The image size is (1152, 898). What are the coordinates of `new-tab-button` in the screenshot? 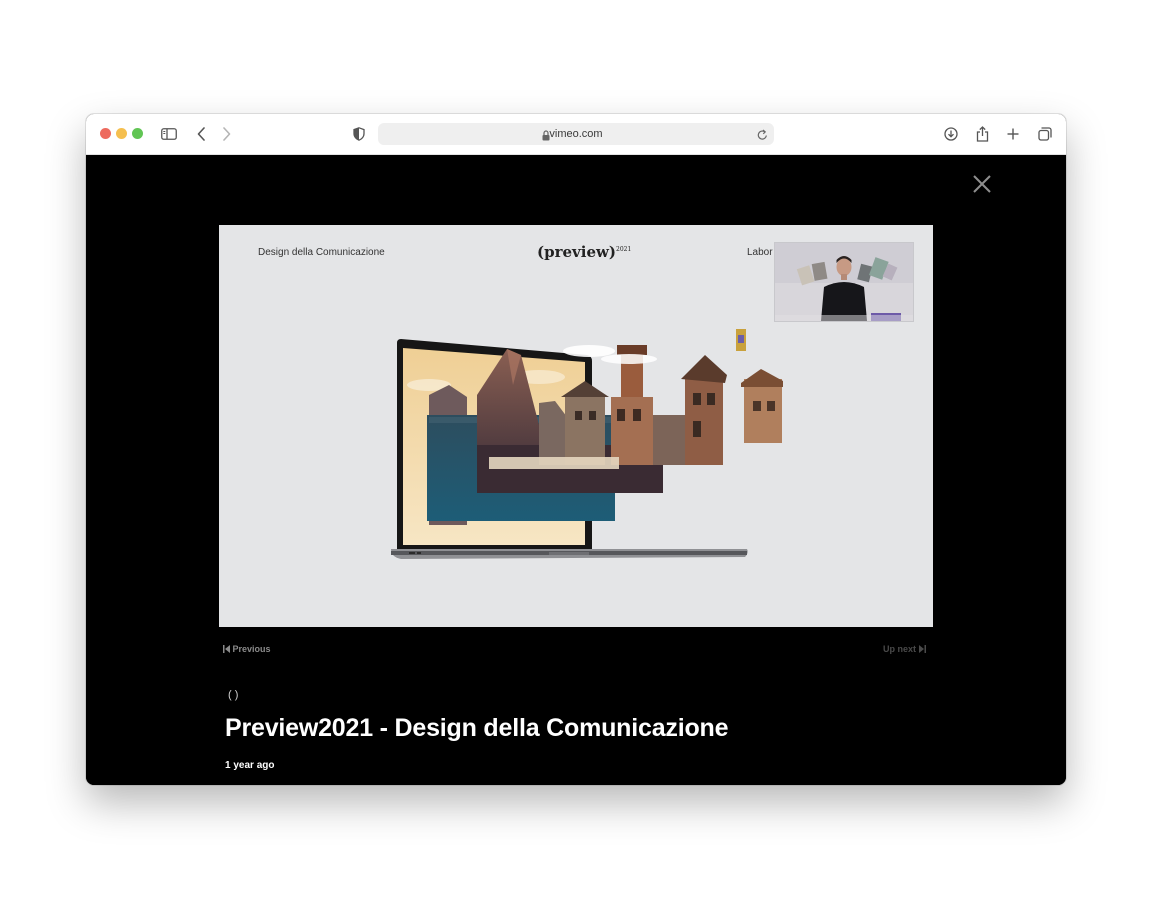 It's located at (1013, 134).